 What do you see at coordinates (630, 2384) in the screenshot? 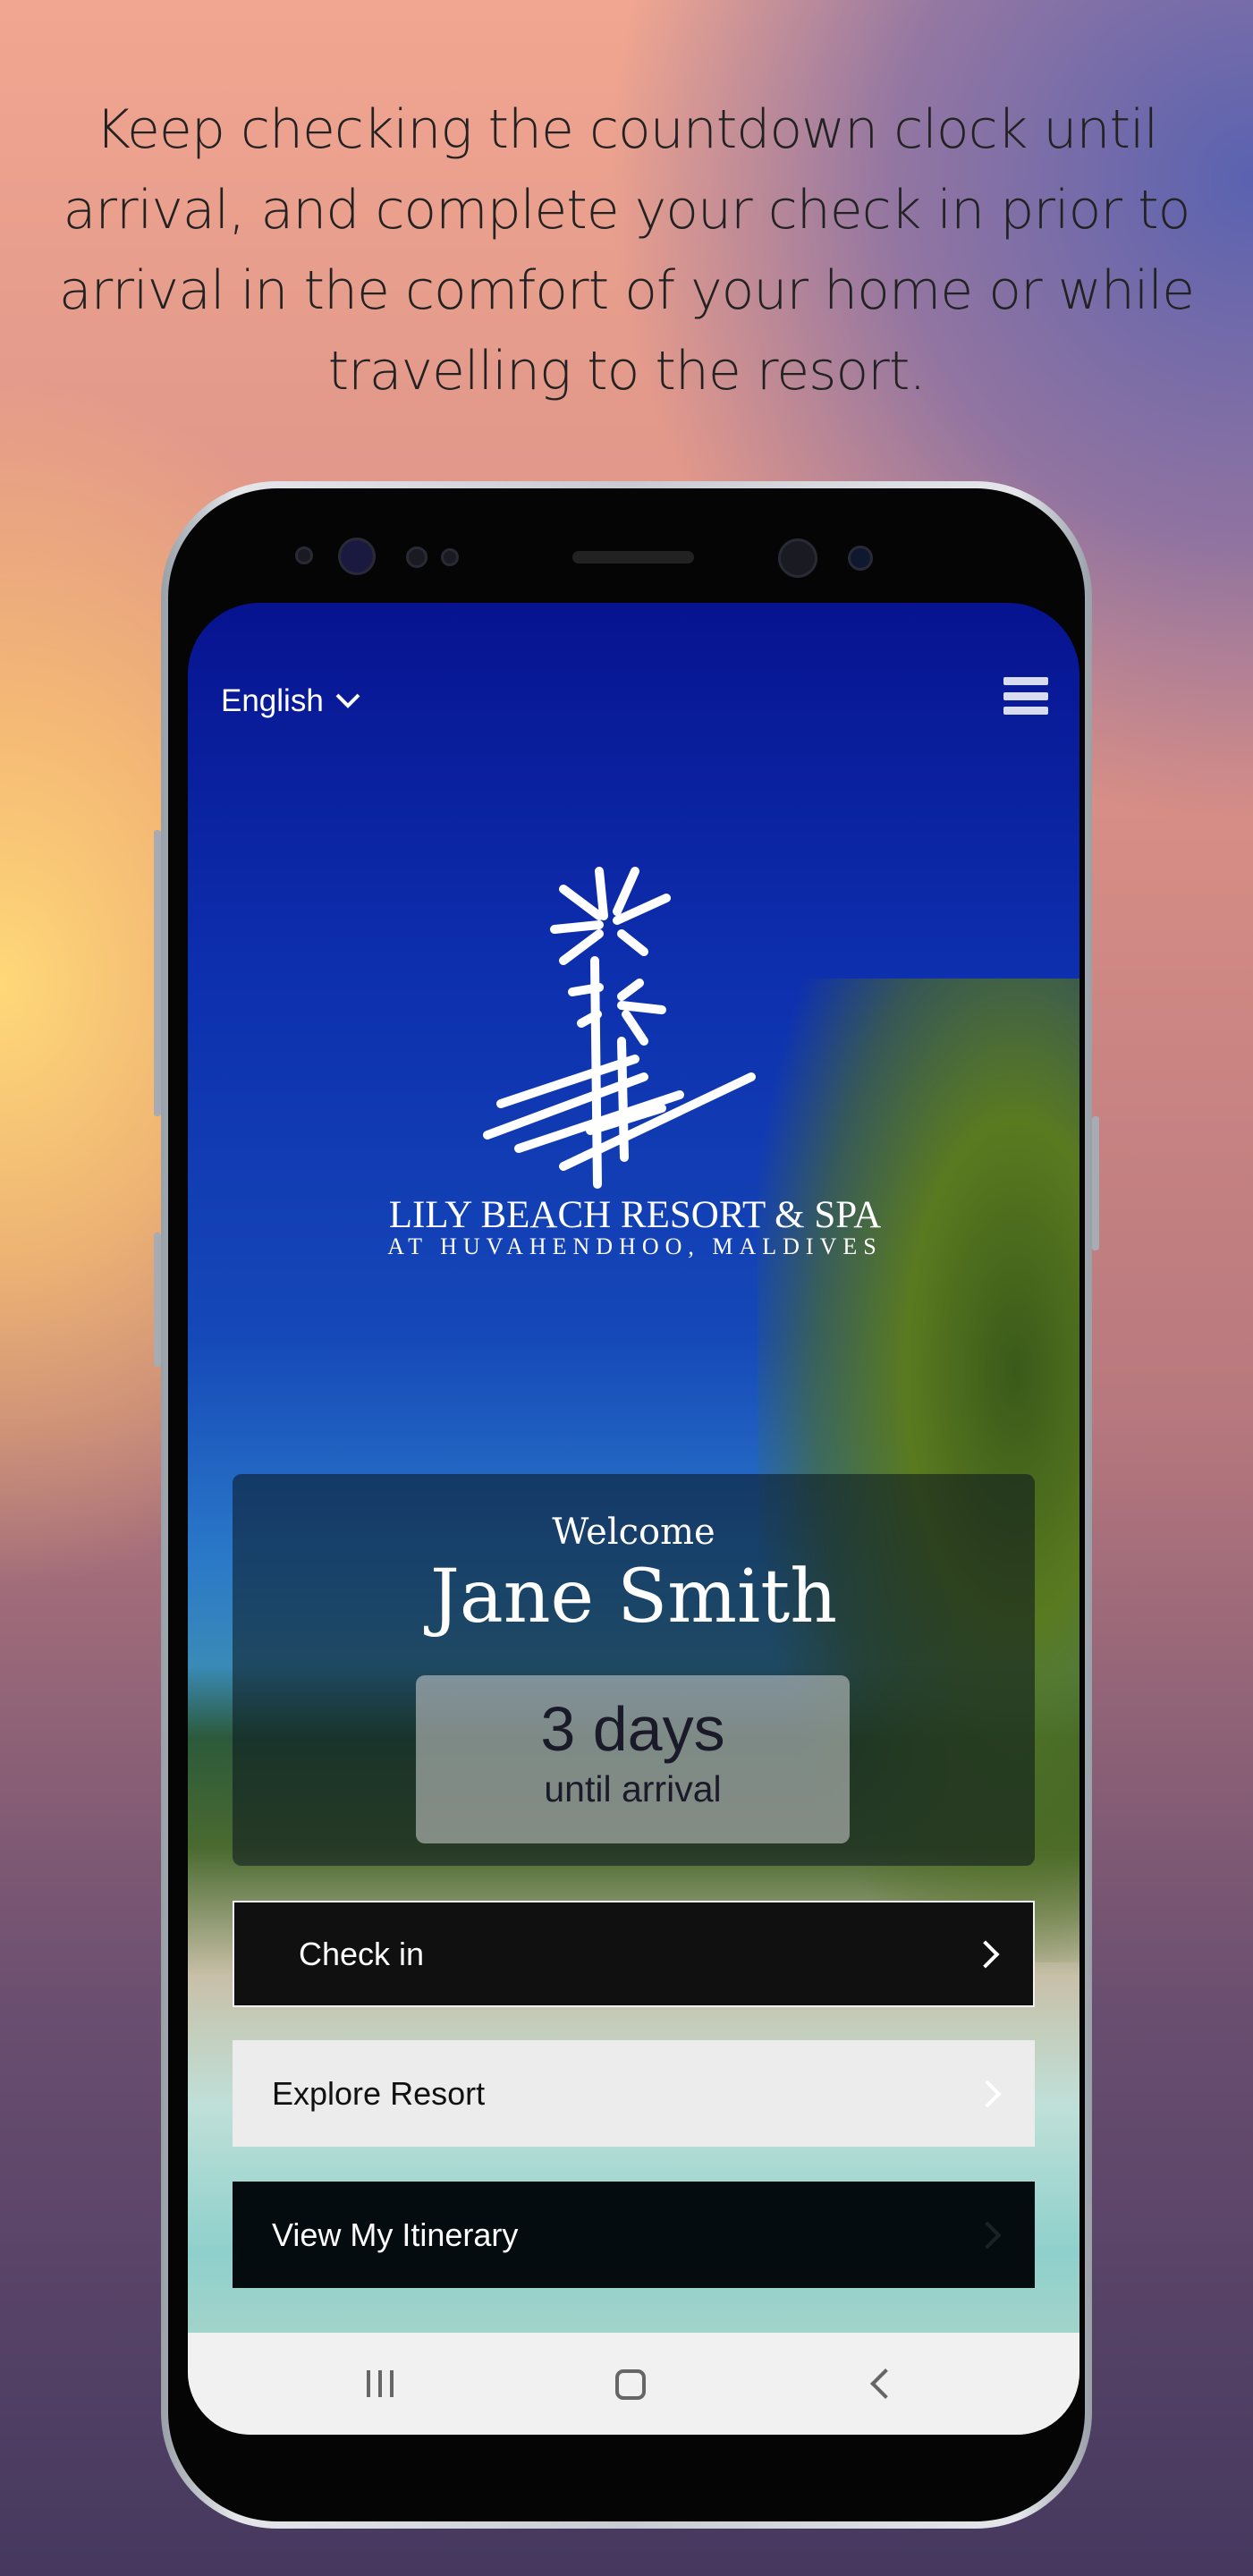
I see `home-icon` at bounding box center [630, 2384].